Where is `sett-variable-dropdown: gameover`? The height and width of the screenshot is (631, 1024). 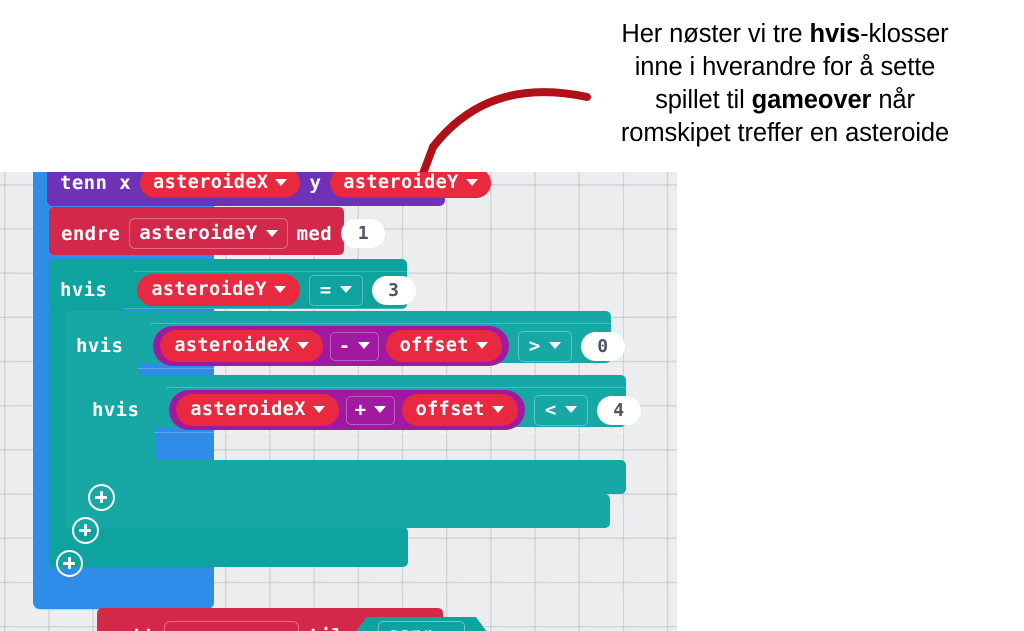
sett-variable-dropdown: gameover is located at coordinates (232, 625).